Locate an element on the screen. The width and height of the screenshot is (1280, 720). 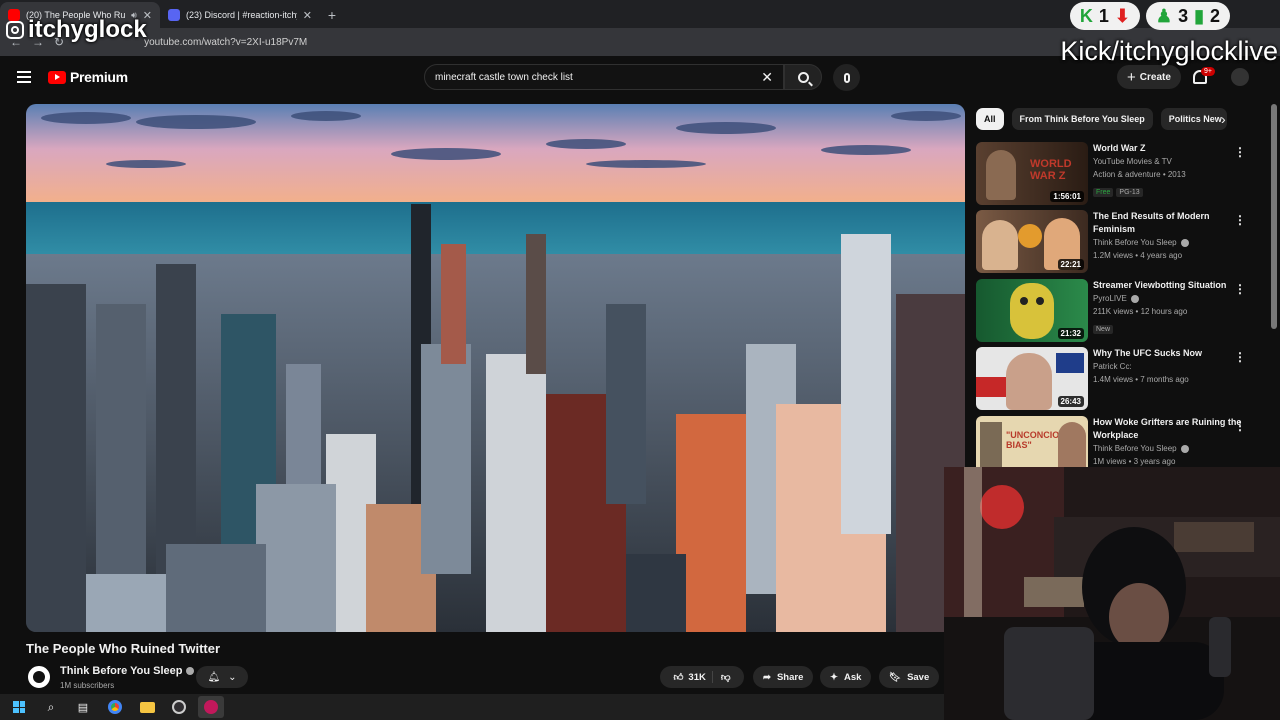
search-box: ✕ is located at coordinates (604, 77).